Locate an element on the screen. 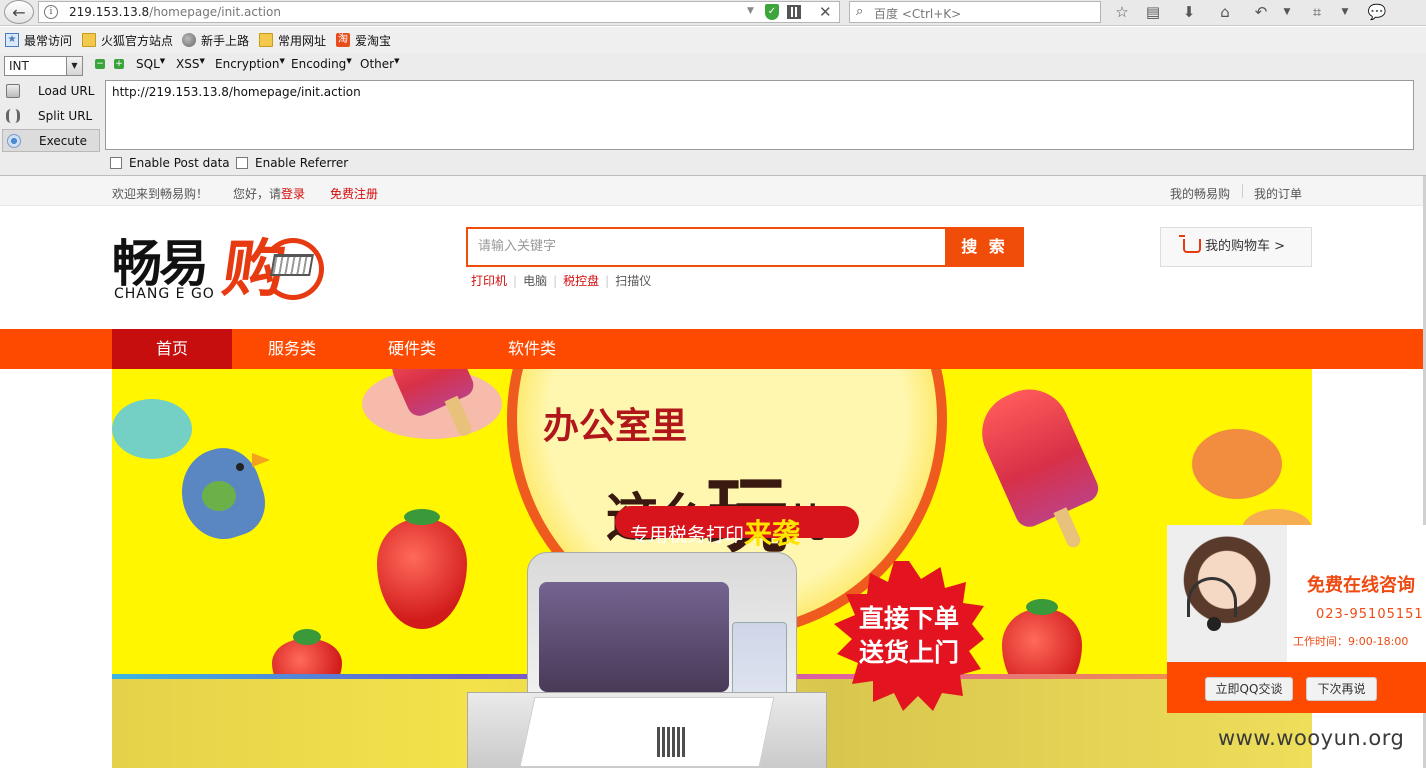  bird-illustration is located at coordinates (226, 494).